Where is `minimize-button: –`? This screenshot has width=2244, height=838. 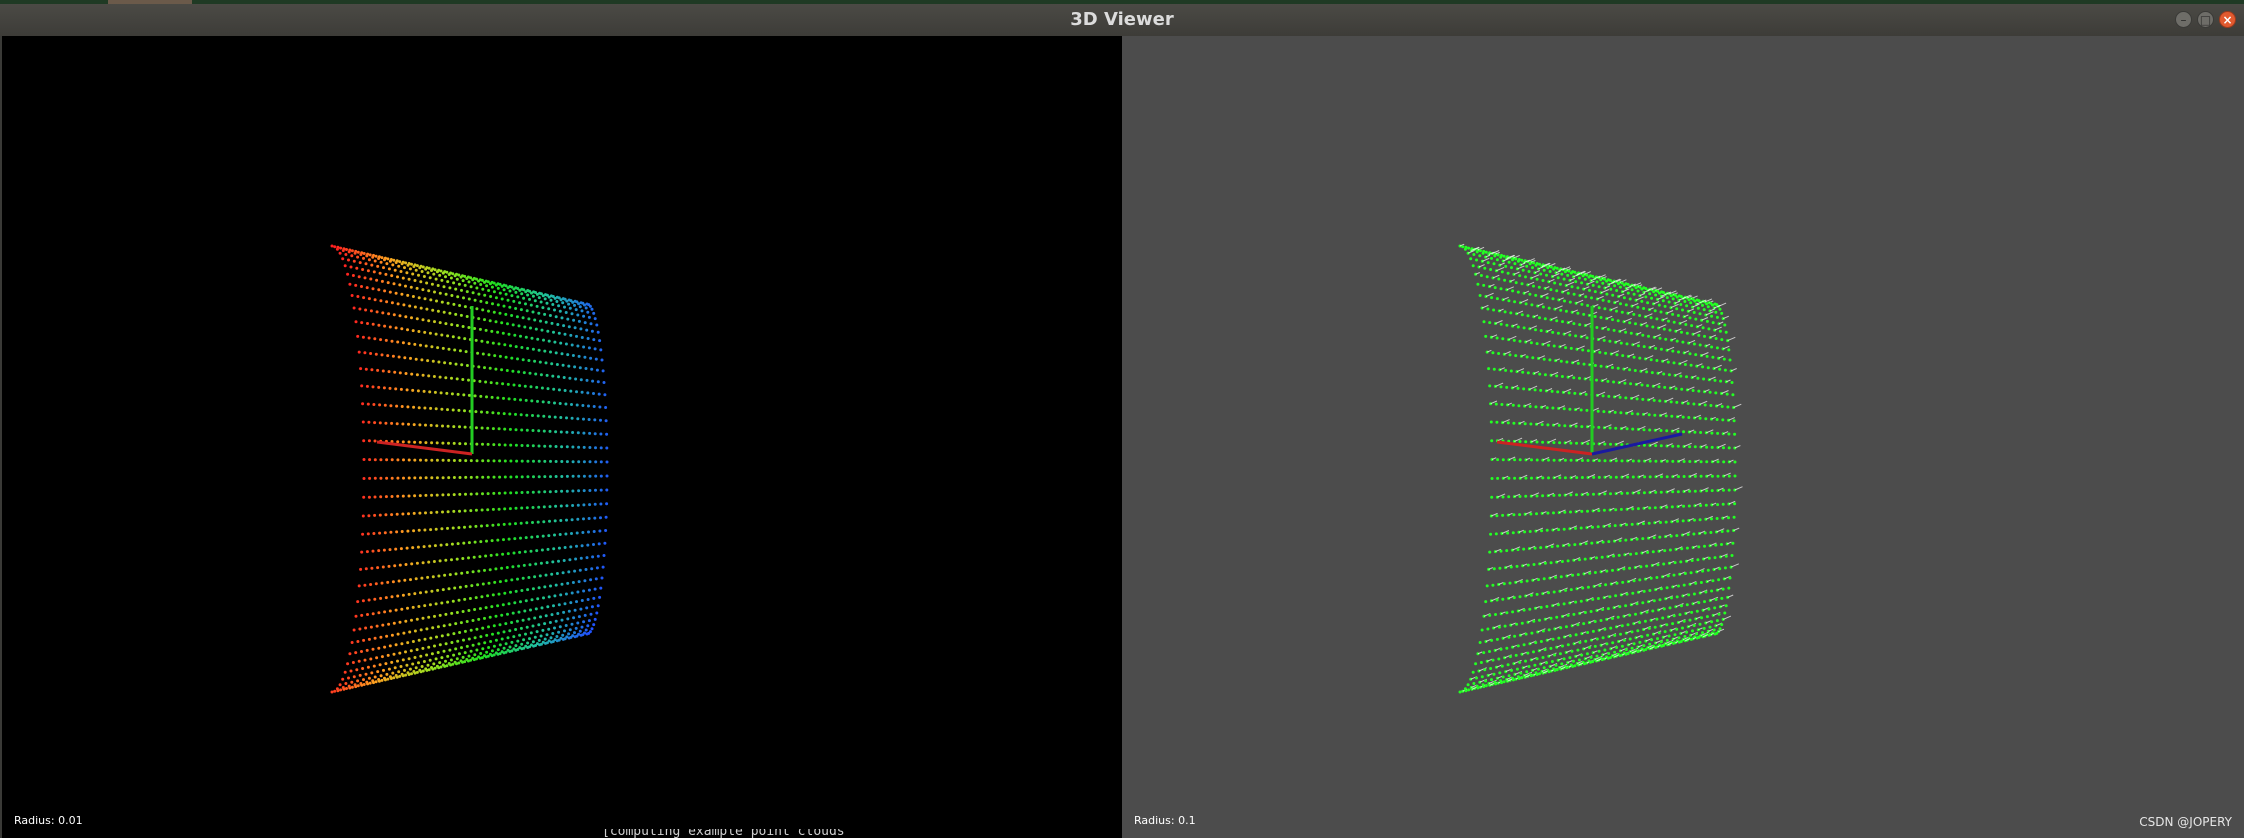
minimize-button: – is located at coordinates (2183, 19).